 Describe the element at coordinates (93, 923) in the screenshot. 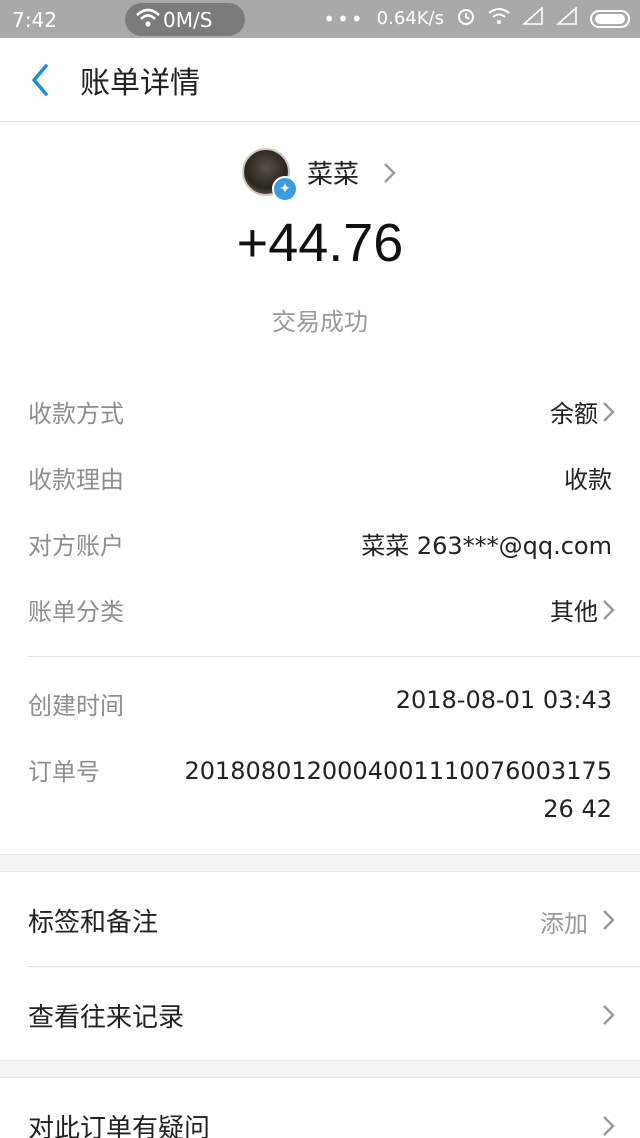

I see `tags-notes-label: 标签和备注` at that location.